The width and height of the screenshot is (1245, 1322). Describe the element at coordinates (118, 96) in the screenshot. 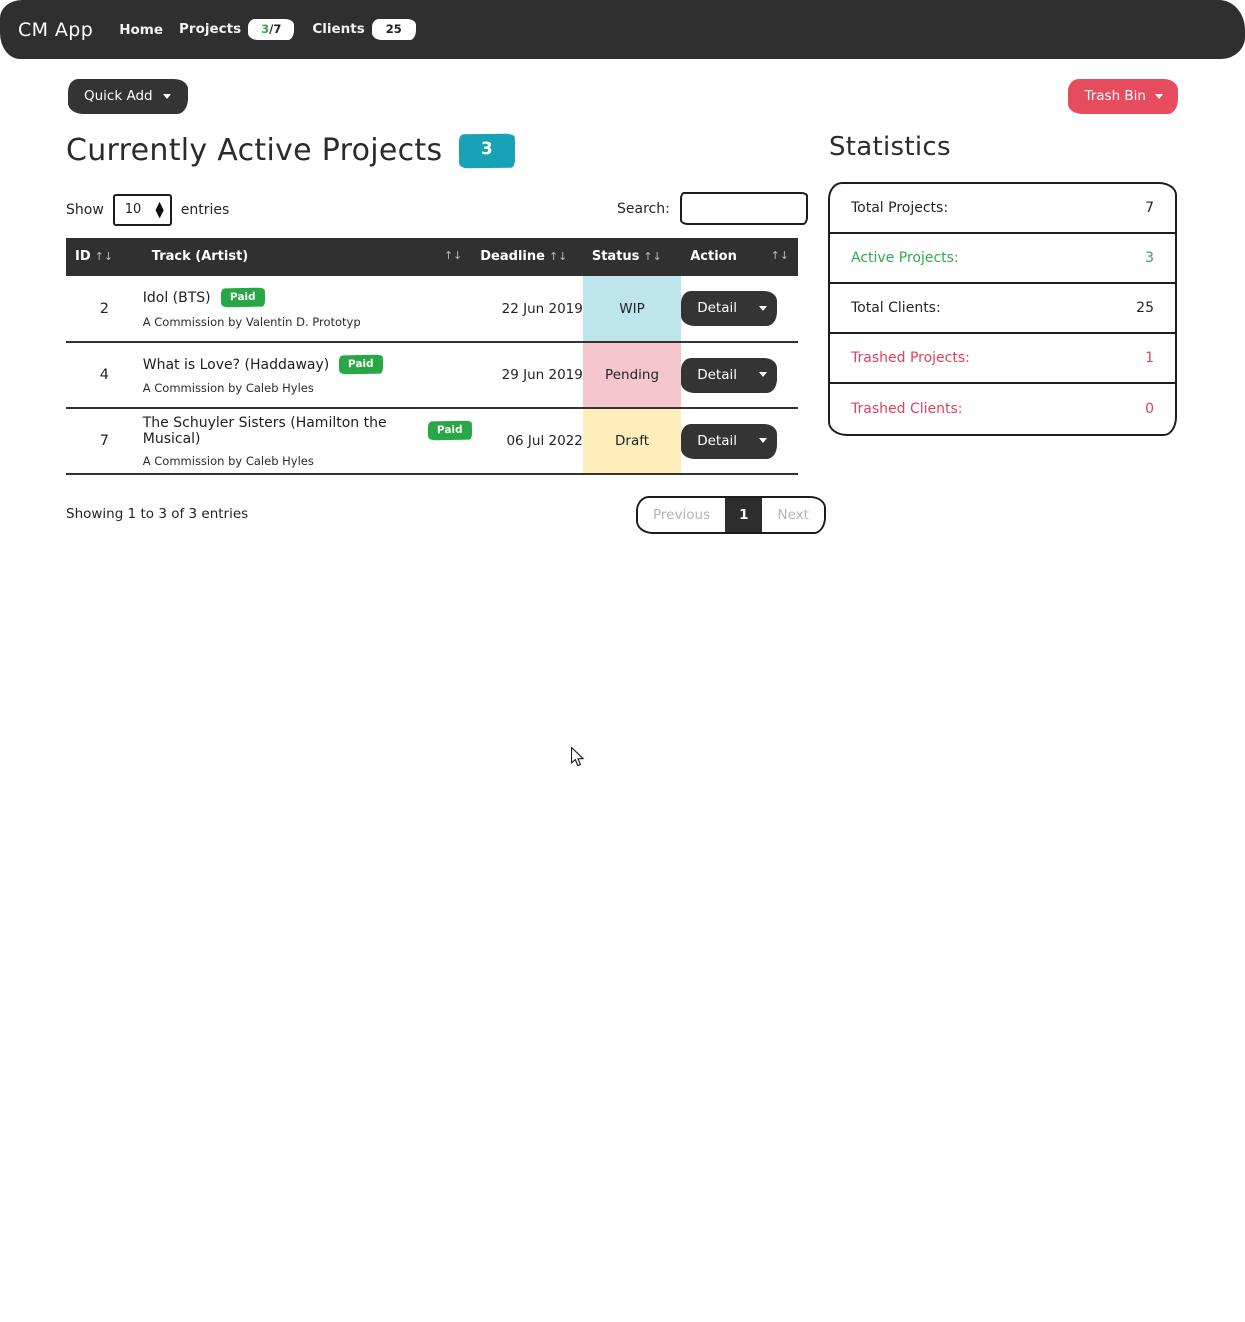

I see `quick-add-label: Quick Add` at that location.